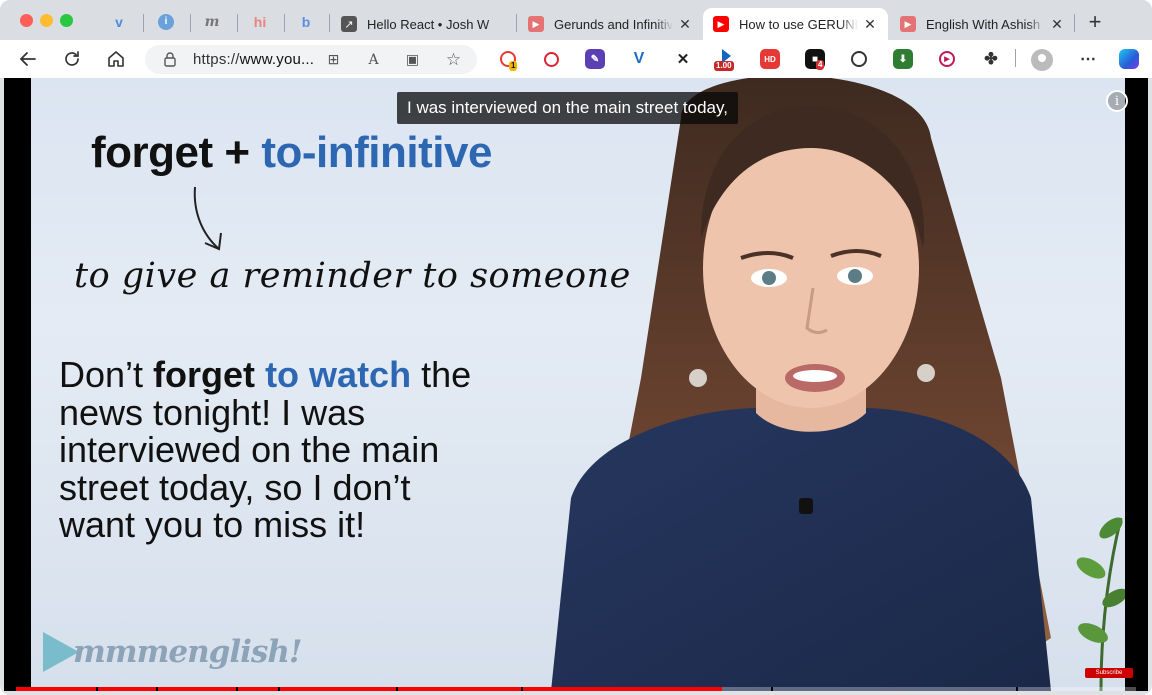  Describe the element at coordinates (412, 59) in the screenshot. I see `picture-in-picture-icon: ▣` at that location.